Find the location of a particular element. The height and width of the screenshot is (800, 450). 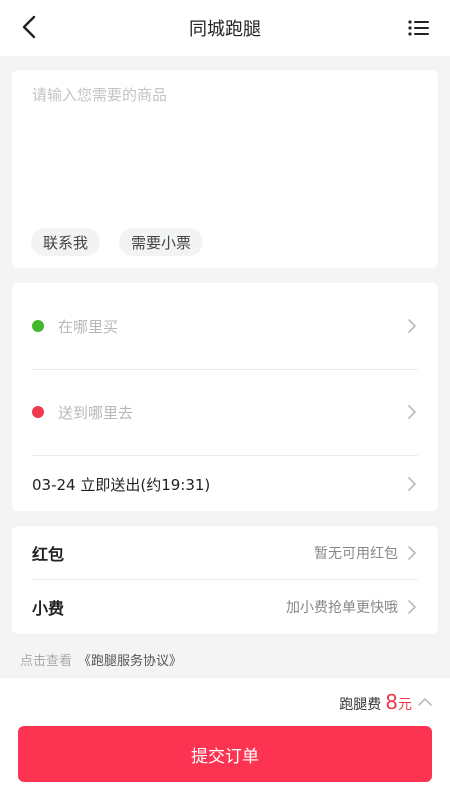

chevron-up-icon is located at coordinates (425, 702).